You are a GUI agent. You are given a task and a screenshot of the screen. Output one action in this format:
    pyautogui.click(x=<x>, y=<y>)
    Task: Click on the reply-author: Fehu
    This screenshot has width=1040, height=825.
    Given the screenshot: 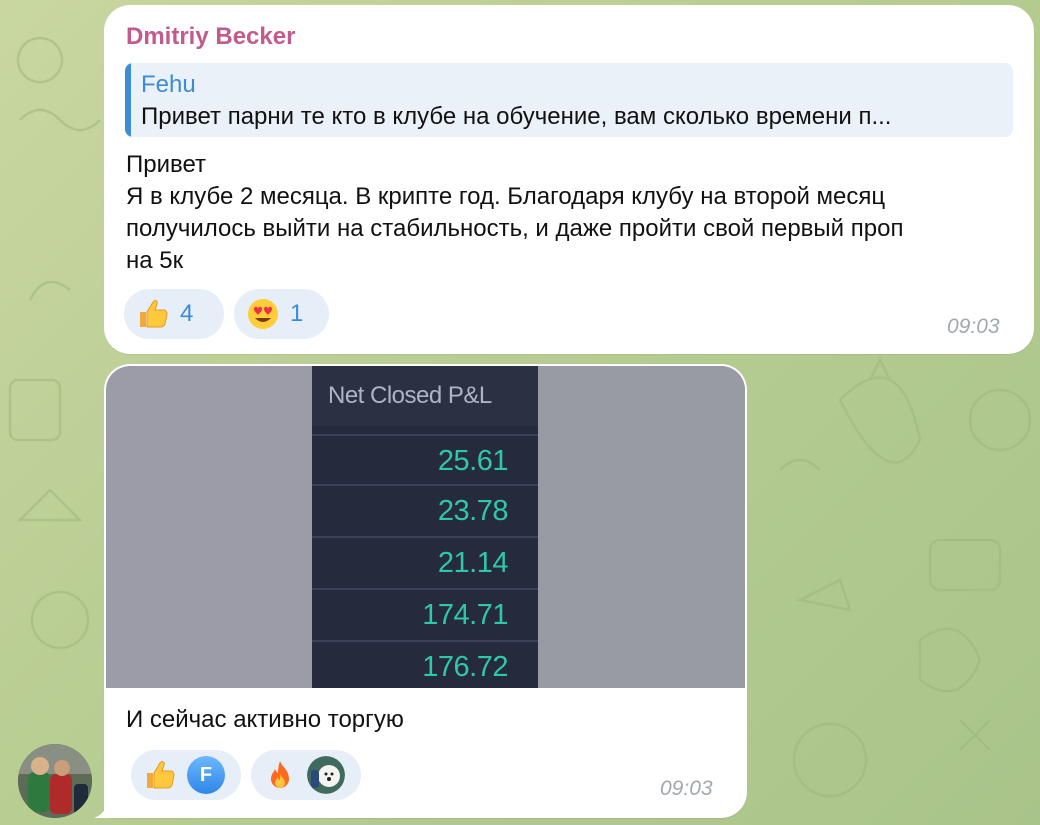 What is the action you would take?
    pyautogui.click(x=168, y=84)
    